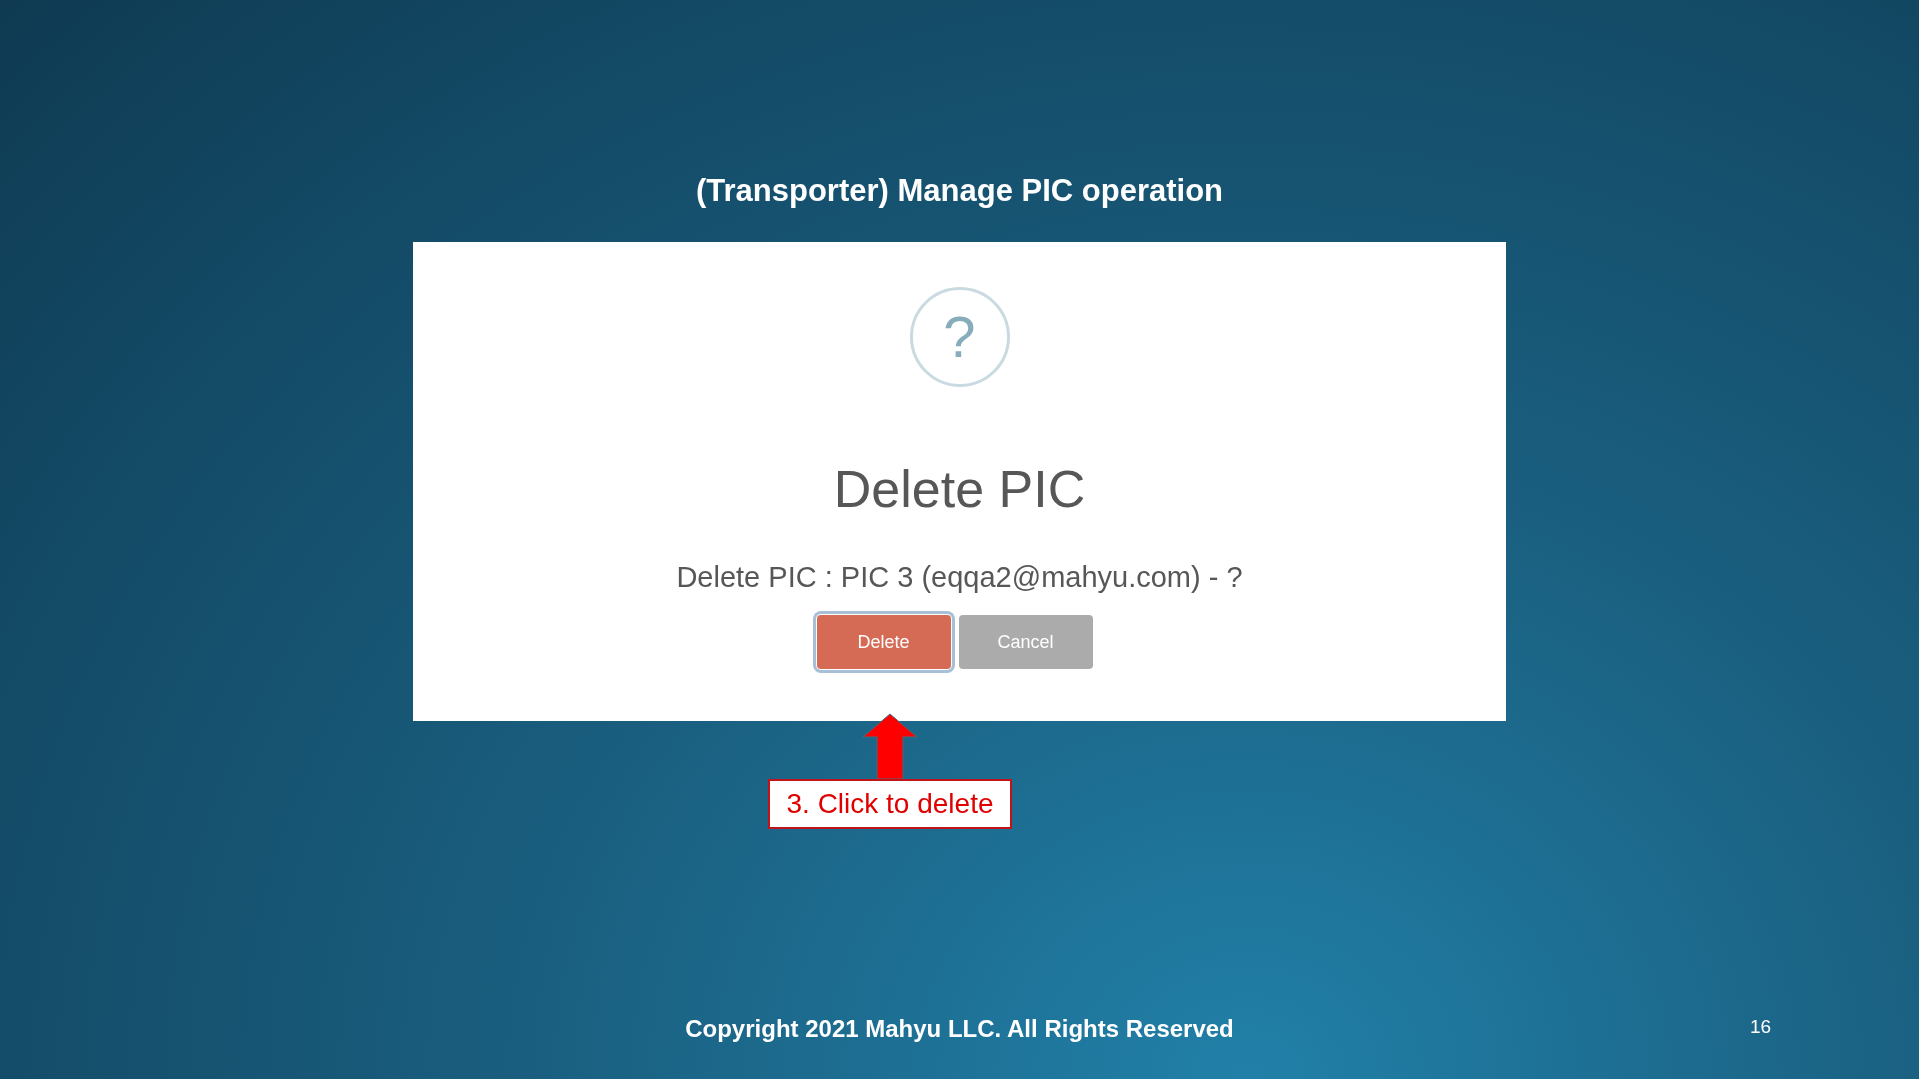  What do you see at coordinates (959, 577) in the screenshot?
I see `dialog-message: Delete PIC : PIC 3 (eqqa2@mahyu.com) - ?` at bounding box center [959, 577].